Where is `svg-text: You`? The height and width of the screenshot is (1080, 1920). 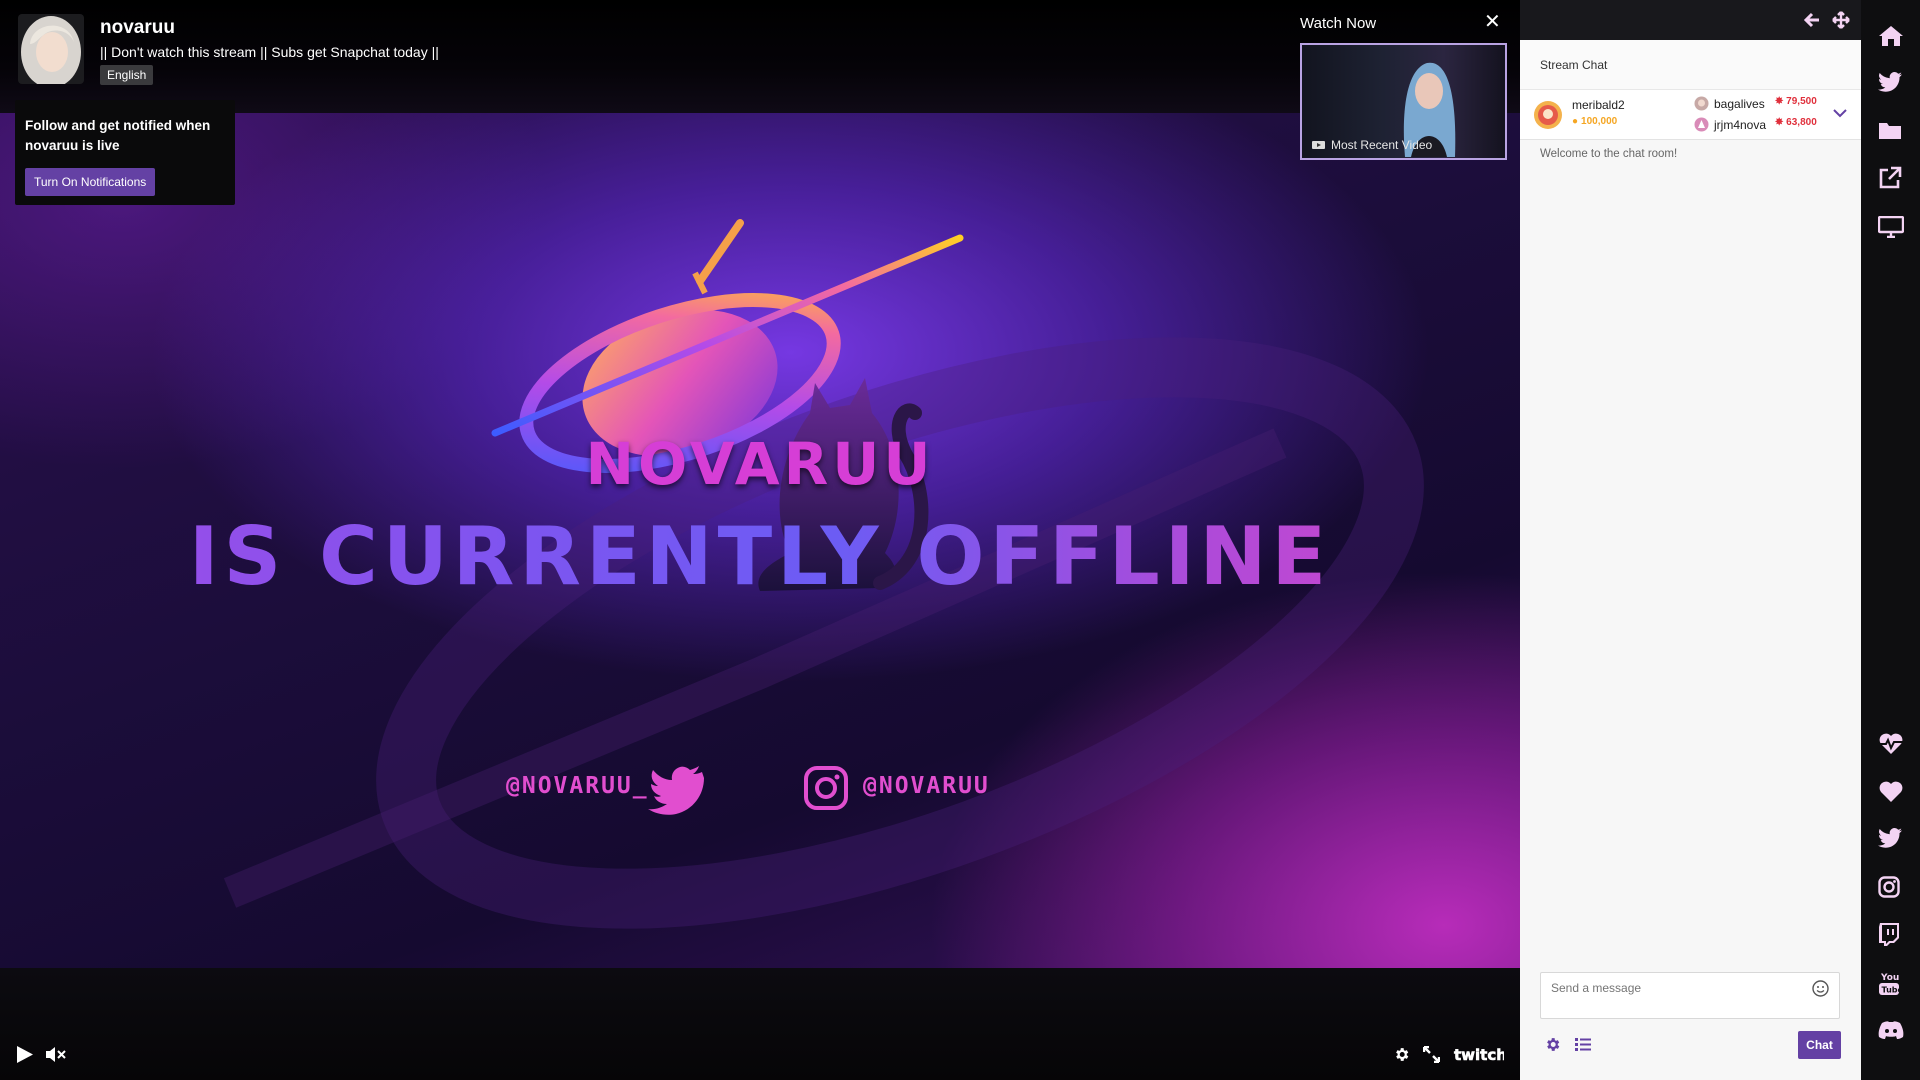
svg-text: You is located at coordinates (1889, 978).